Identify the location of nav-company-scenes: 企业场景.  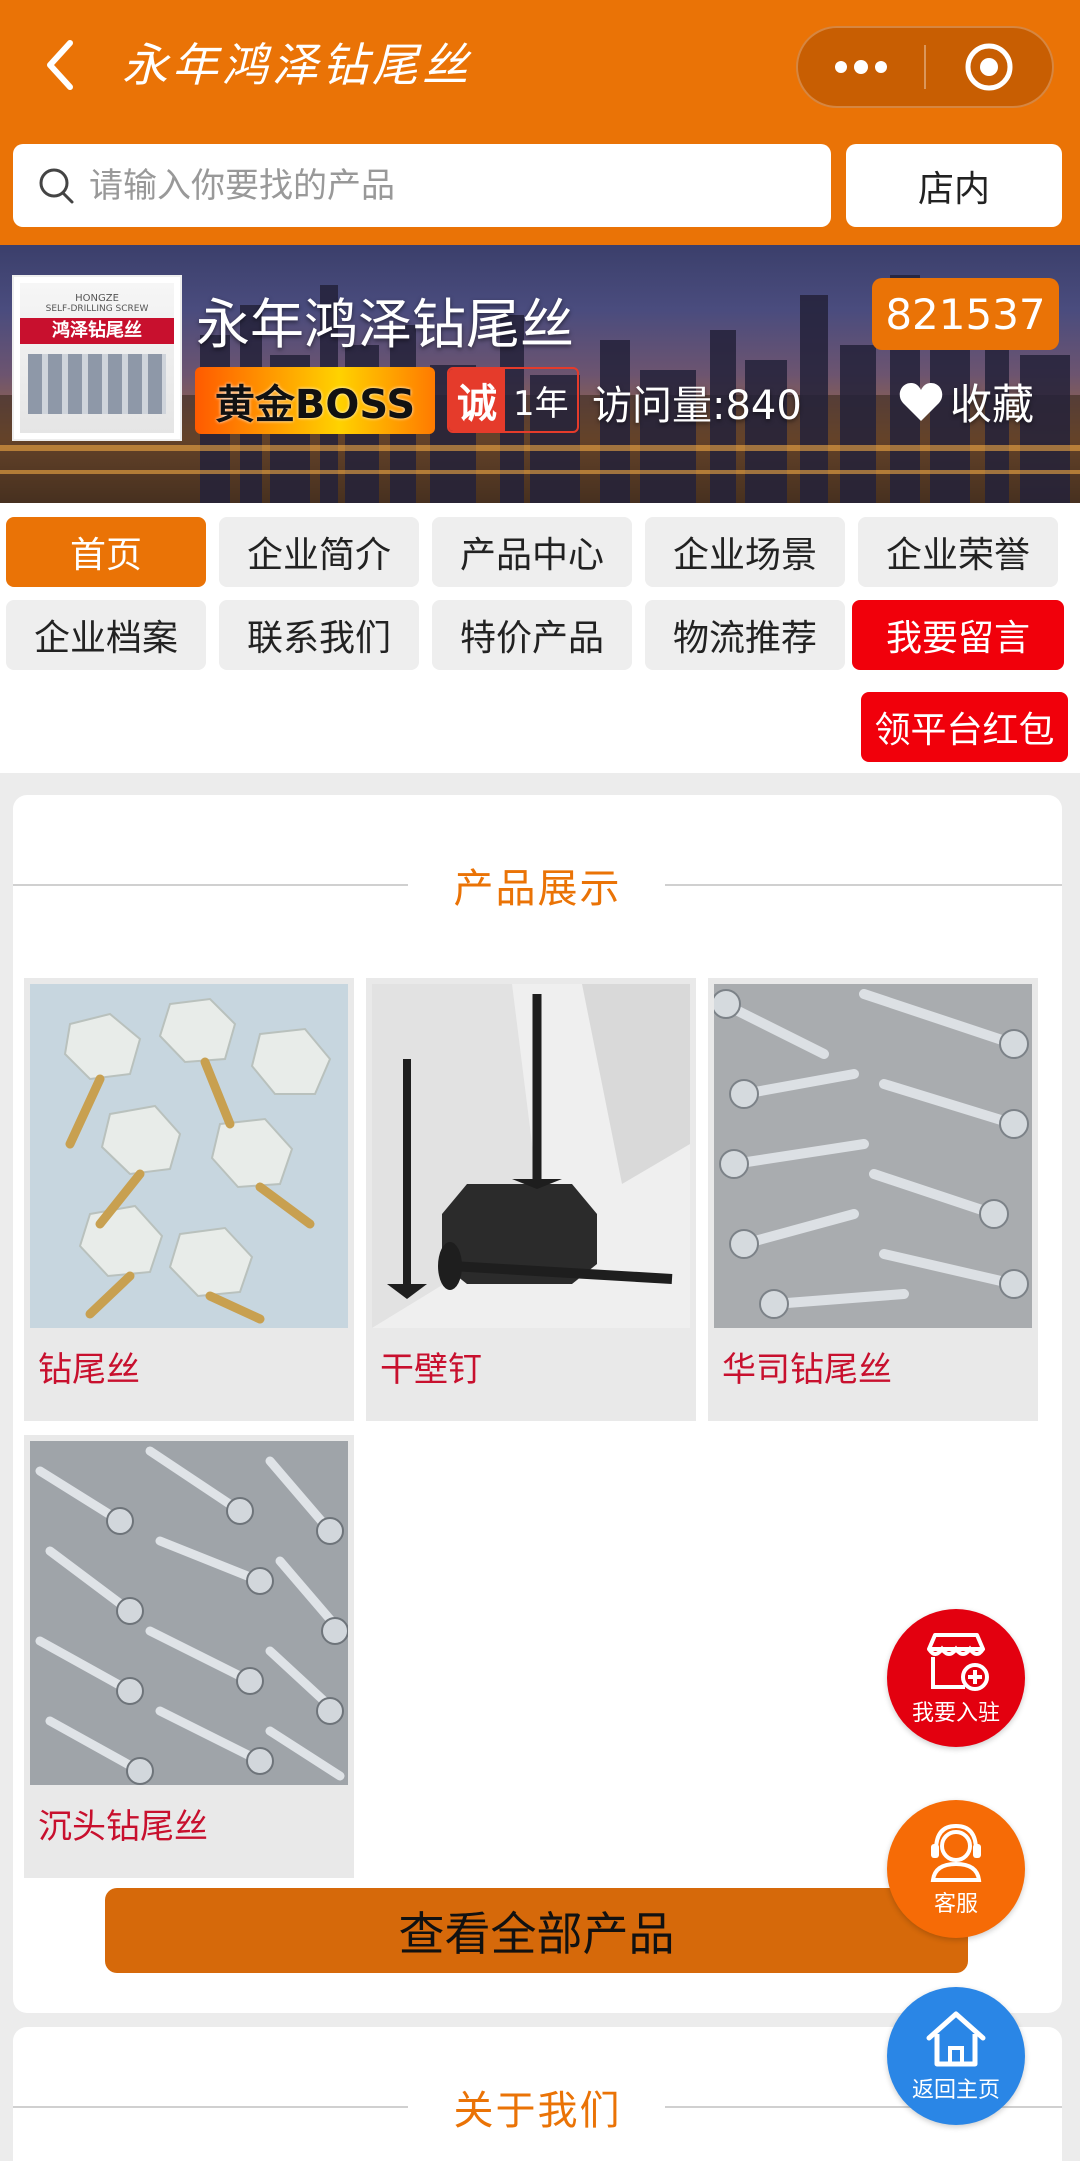
(745, 552).